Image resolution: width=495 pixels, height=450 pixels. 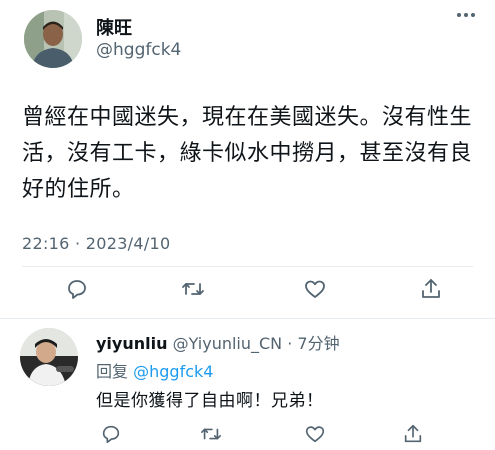 I want to click on reply-author-name: yiyunliu, so click(x=131, y=343).